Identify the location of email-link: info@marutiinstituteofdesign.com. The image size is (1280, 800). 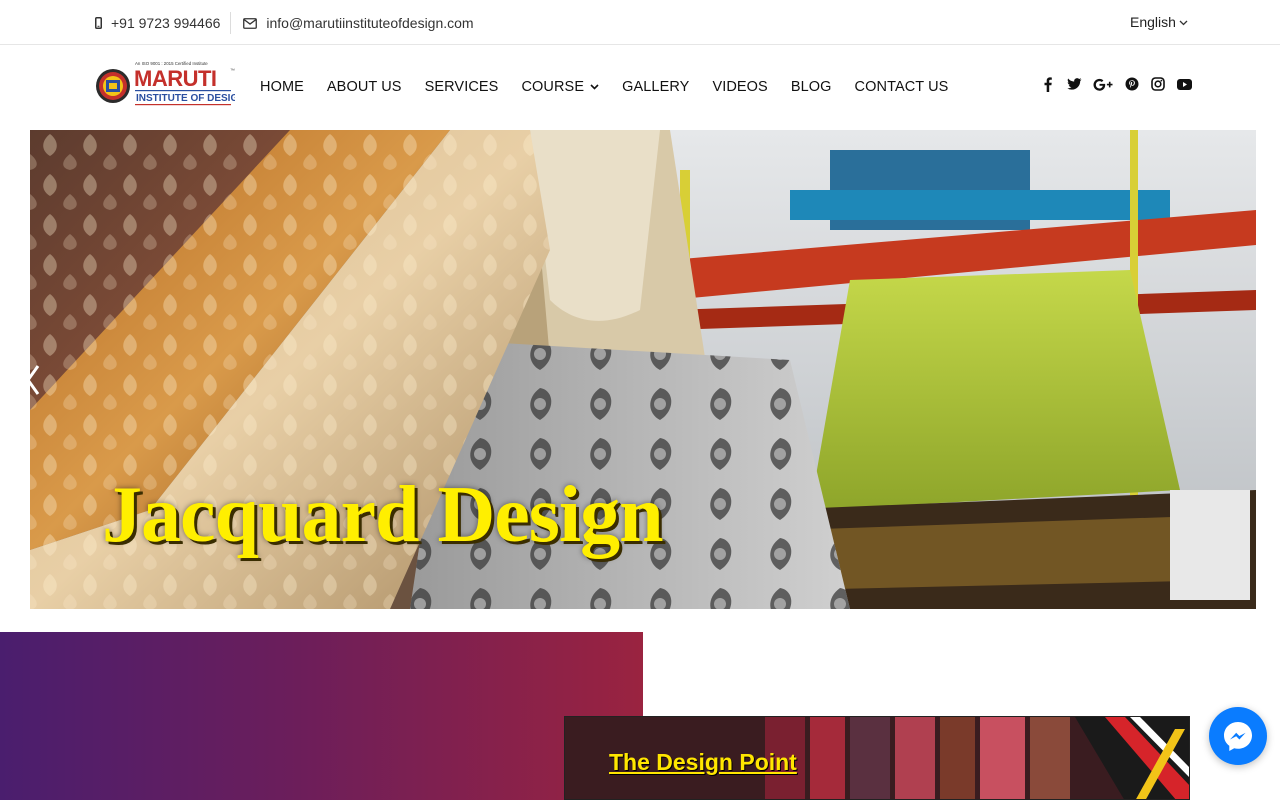
(358, 23).